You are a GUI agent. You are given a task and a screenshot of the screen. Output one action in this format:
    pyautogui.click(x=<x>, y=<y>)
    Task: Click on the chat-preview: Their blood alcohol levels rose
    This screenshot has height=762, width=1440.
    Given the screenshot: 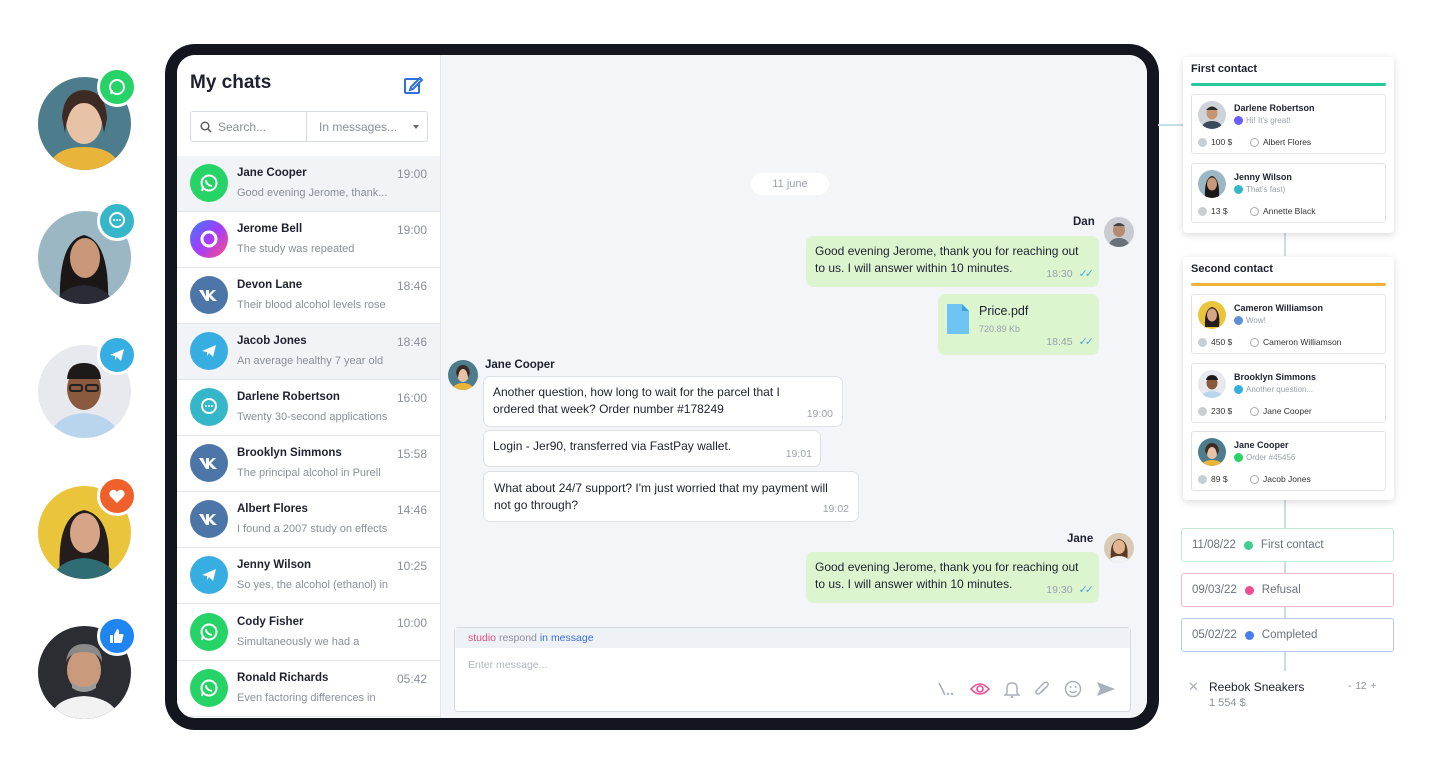 What is the action you would take?
    pyautogui.click(x=311, y=305)
    